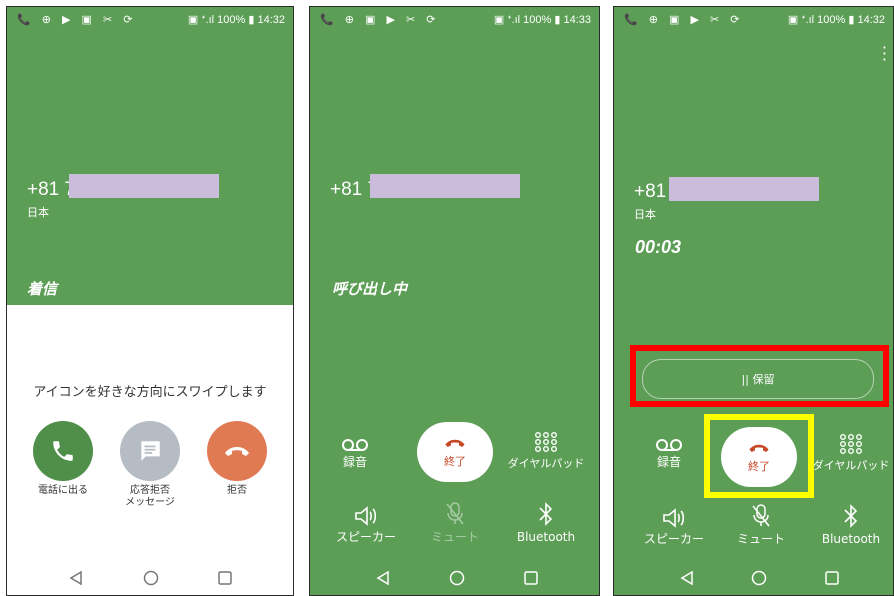  I want to click on status-bar: 📞 ⊕ ▣ ▶ ✂ ⟳ ▣ ᐩ.ıl 100% ▮ 14:32, so click(753, 20).